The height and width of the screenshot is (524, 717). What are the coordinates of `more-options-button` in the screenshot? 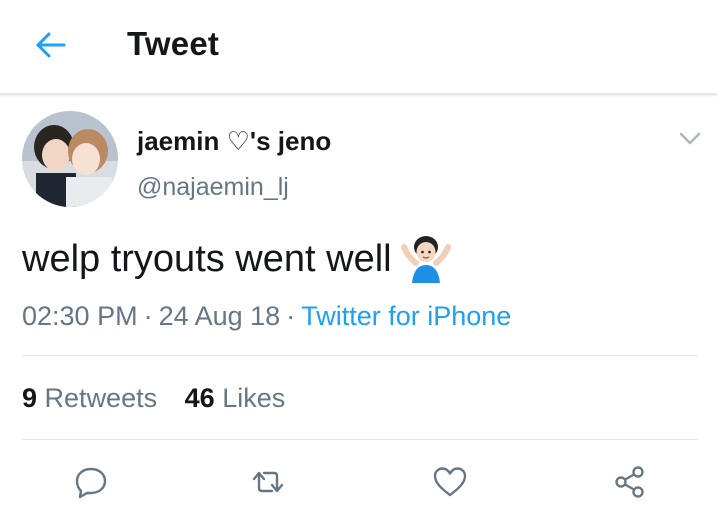 It's located at (690, 138).